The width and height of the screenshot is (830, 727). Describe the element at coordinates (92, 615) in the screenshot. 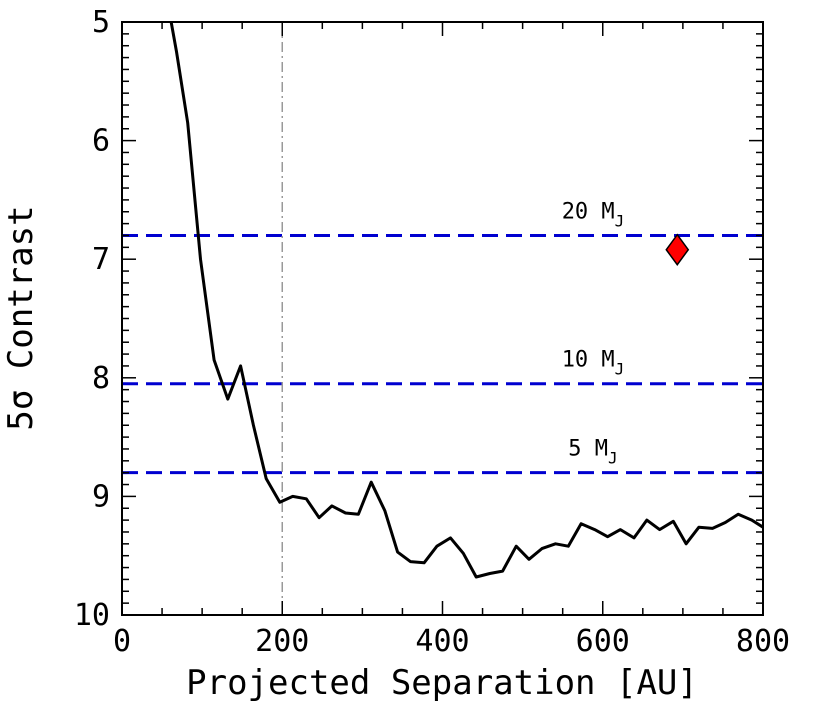

I see `y-tick-label: 10` at that location.